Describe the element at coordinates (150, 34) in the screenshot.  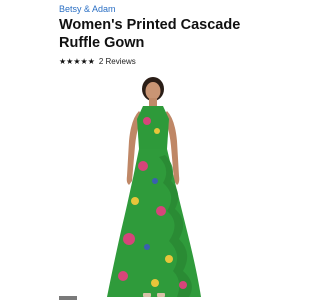
I see `product-title: Women's Printed Cascade Ruffle Gown` at that location.